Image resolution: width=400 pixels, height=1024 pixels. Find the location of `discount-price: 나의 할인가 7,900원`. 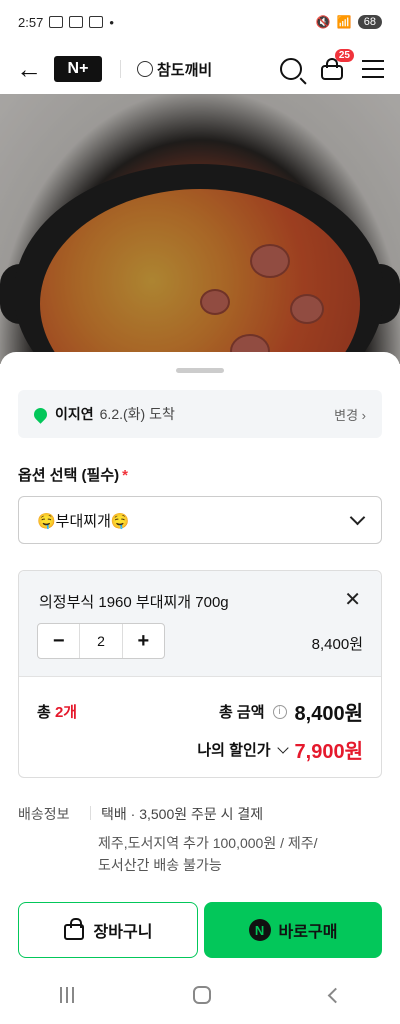

discount-price: 나의 할인가 7,900원 is located at coordinates (280, 749).